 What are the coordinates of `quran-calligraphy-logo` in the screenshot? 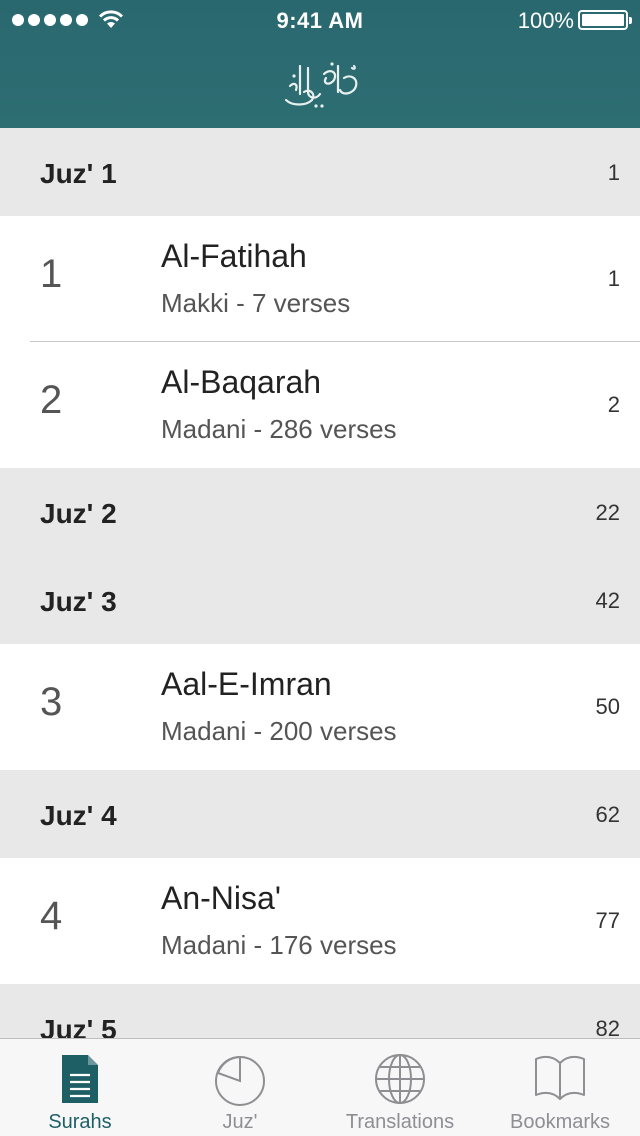 It's located at (321, 85).